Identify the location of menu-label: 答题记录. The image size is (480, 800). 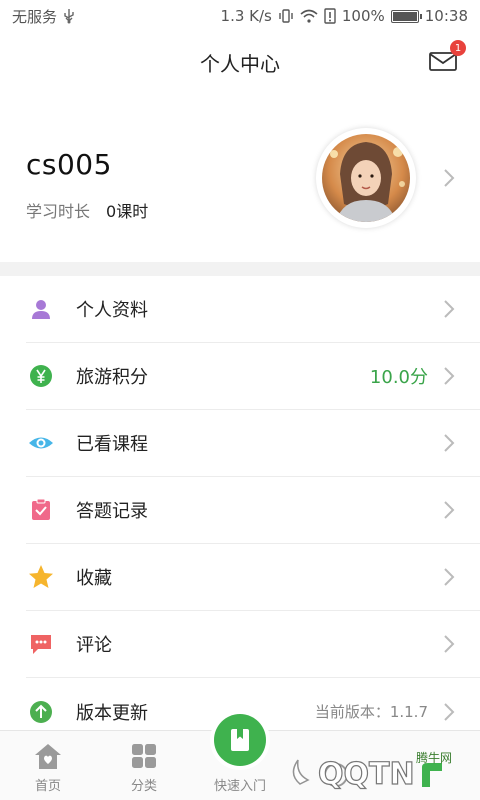
(112, 511).